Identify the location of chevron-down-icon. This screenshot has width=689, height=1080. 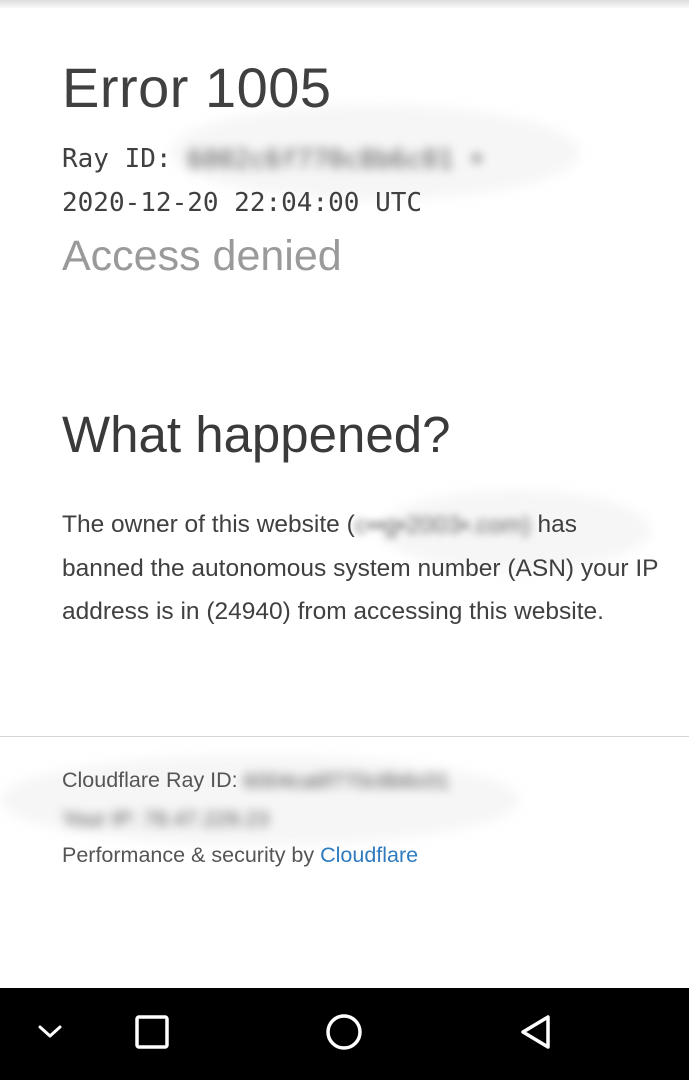
(50, 1034).